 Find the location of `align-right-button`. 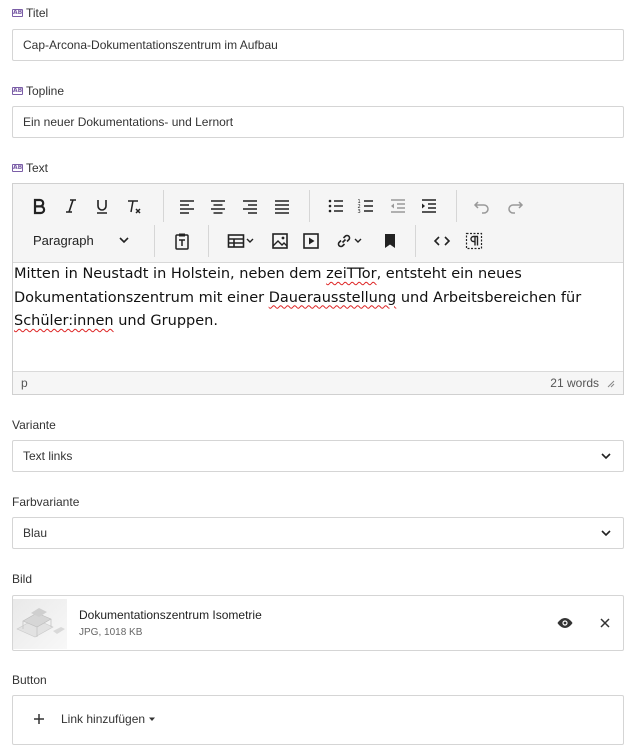

align-right-button is located at coordinates (250, 206).